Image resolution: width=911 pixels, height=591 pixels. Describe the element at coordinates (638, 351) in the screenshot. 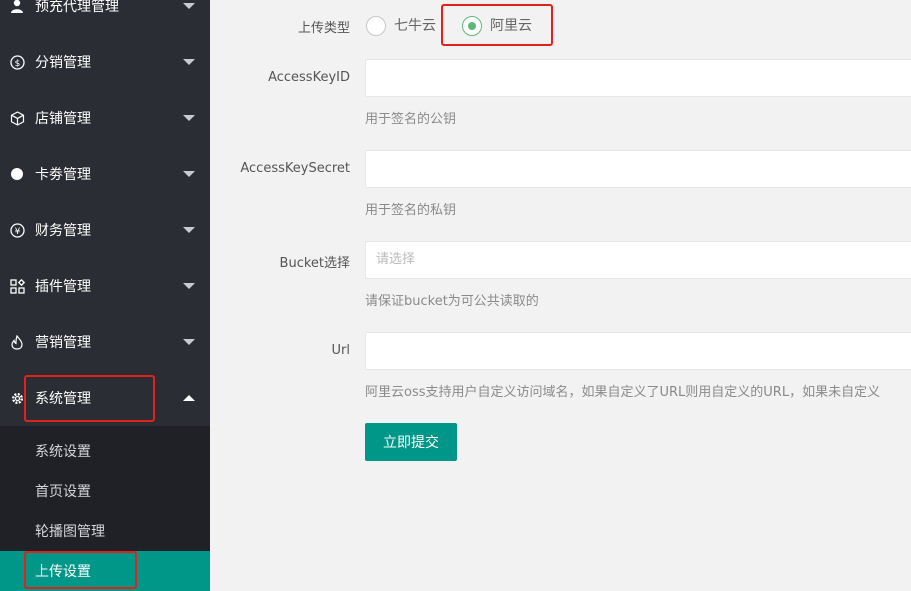

I see `url-input` at that location.